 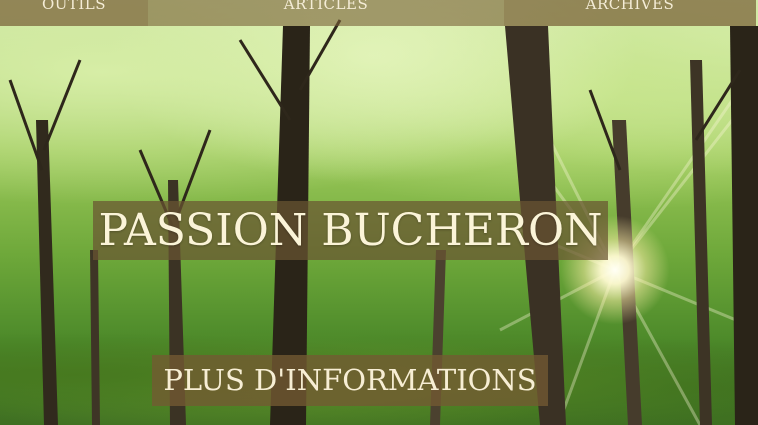 What do you see at coordinates (74, 6) in the screenshot?
I see `nav-item-label: OUTILS` at bounding box center [74, 6].